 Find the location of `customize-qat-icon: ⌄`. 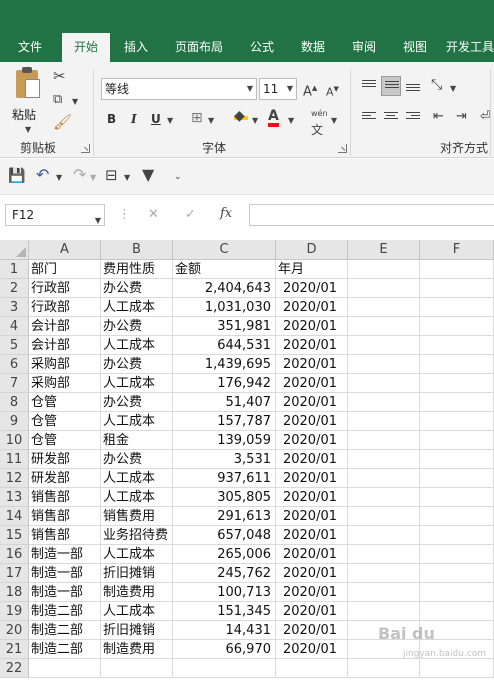

customize-qat-icon: ⌄ is located at coordinates (178, 177).